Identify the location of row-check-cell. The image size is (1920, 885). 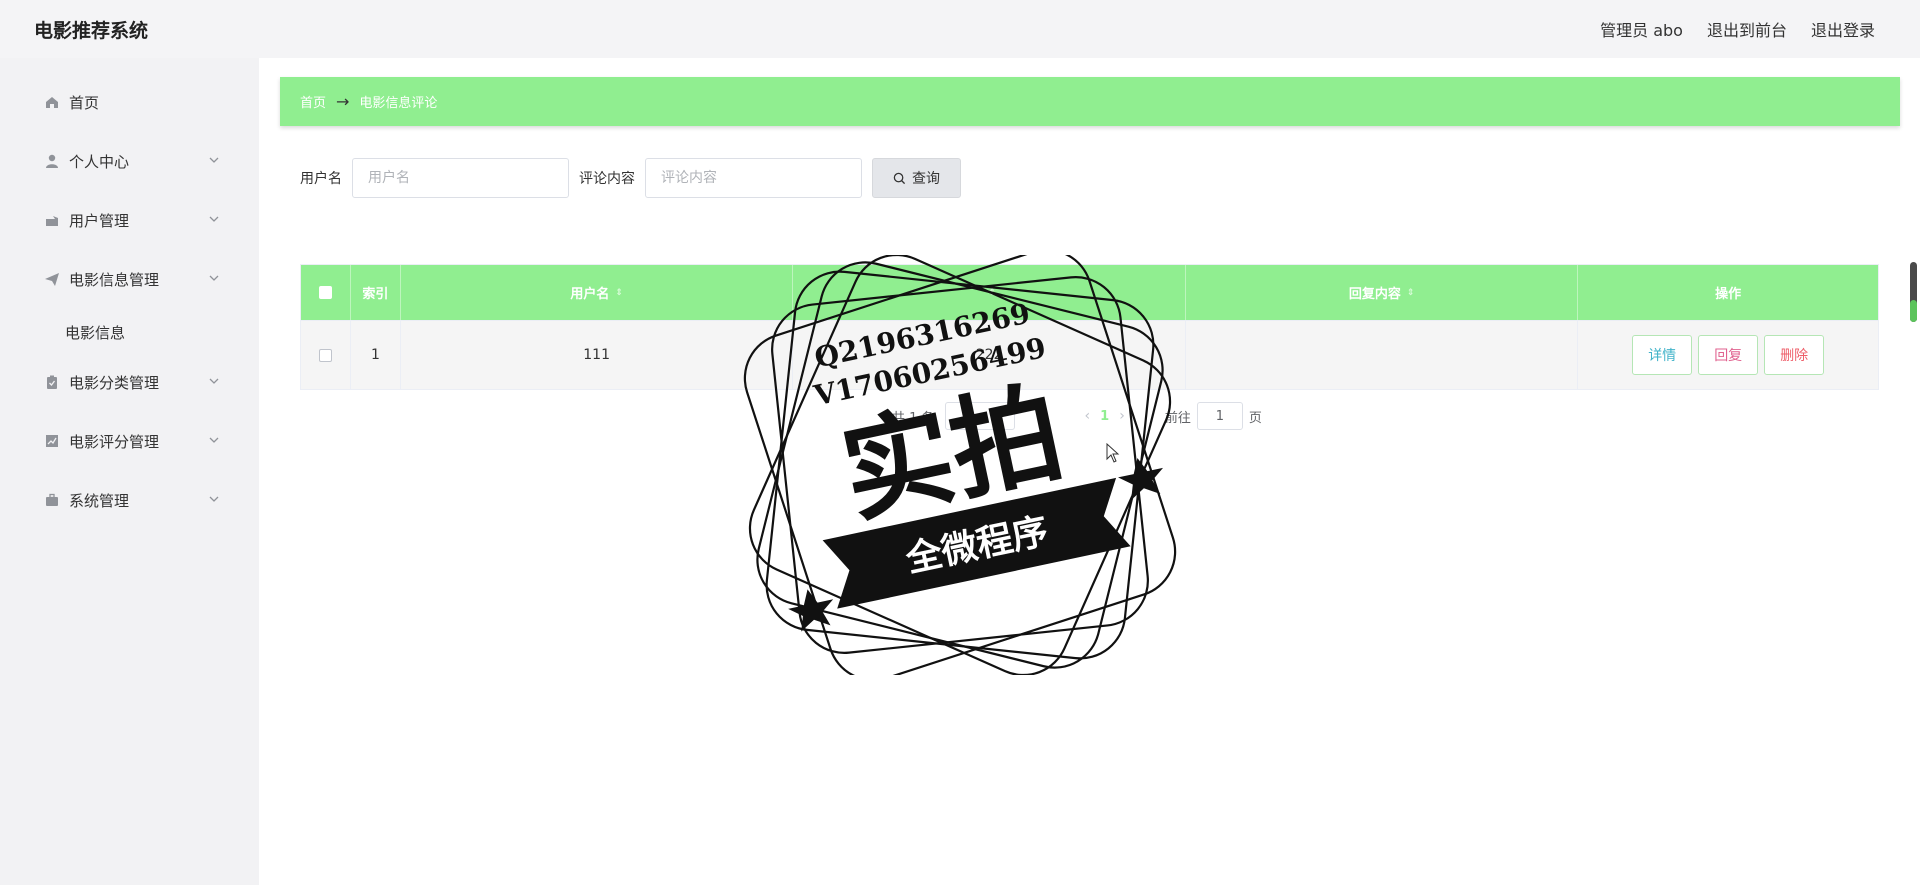
(326, 355).